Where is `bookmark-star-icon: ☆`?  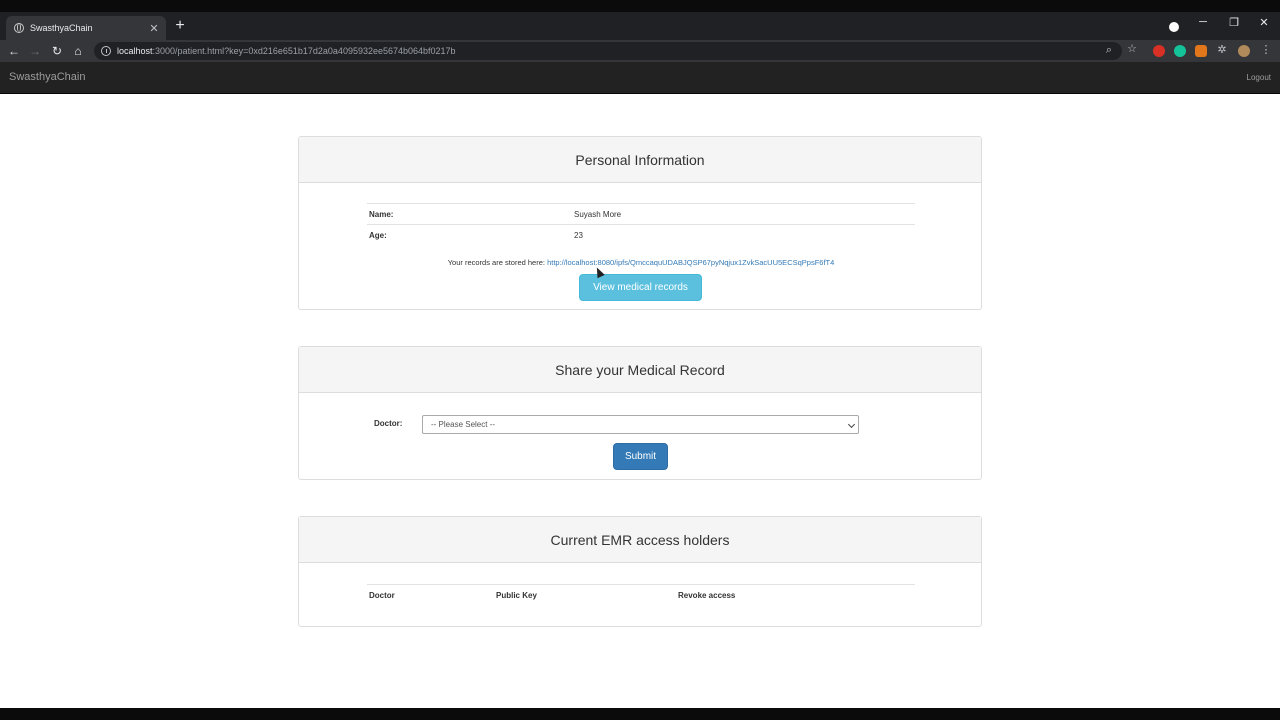
bookmark-star-icon: ☆ is located at coordinates (1132, 48).